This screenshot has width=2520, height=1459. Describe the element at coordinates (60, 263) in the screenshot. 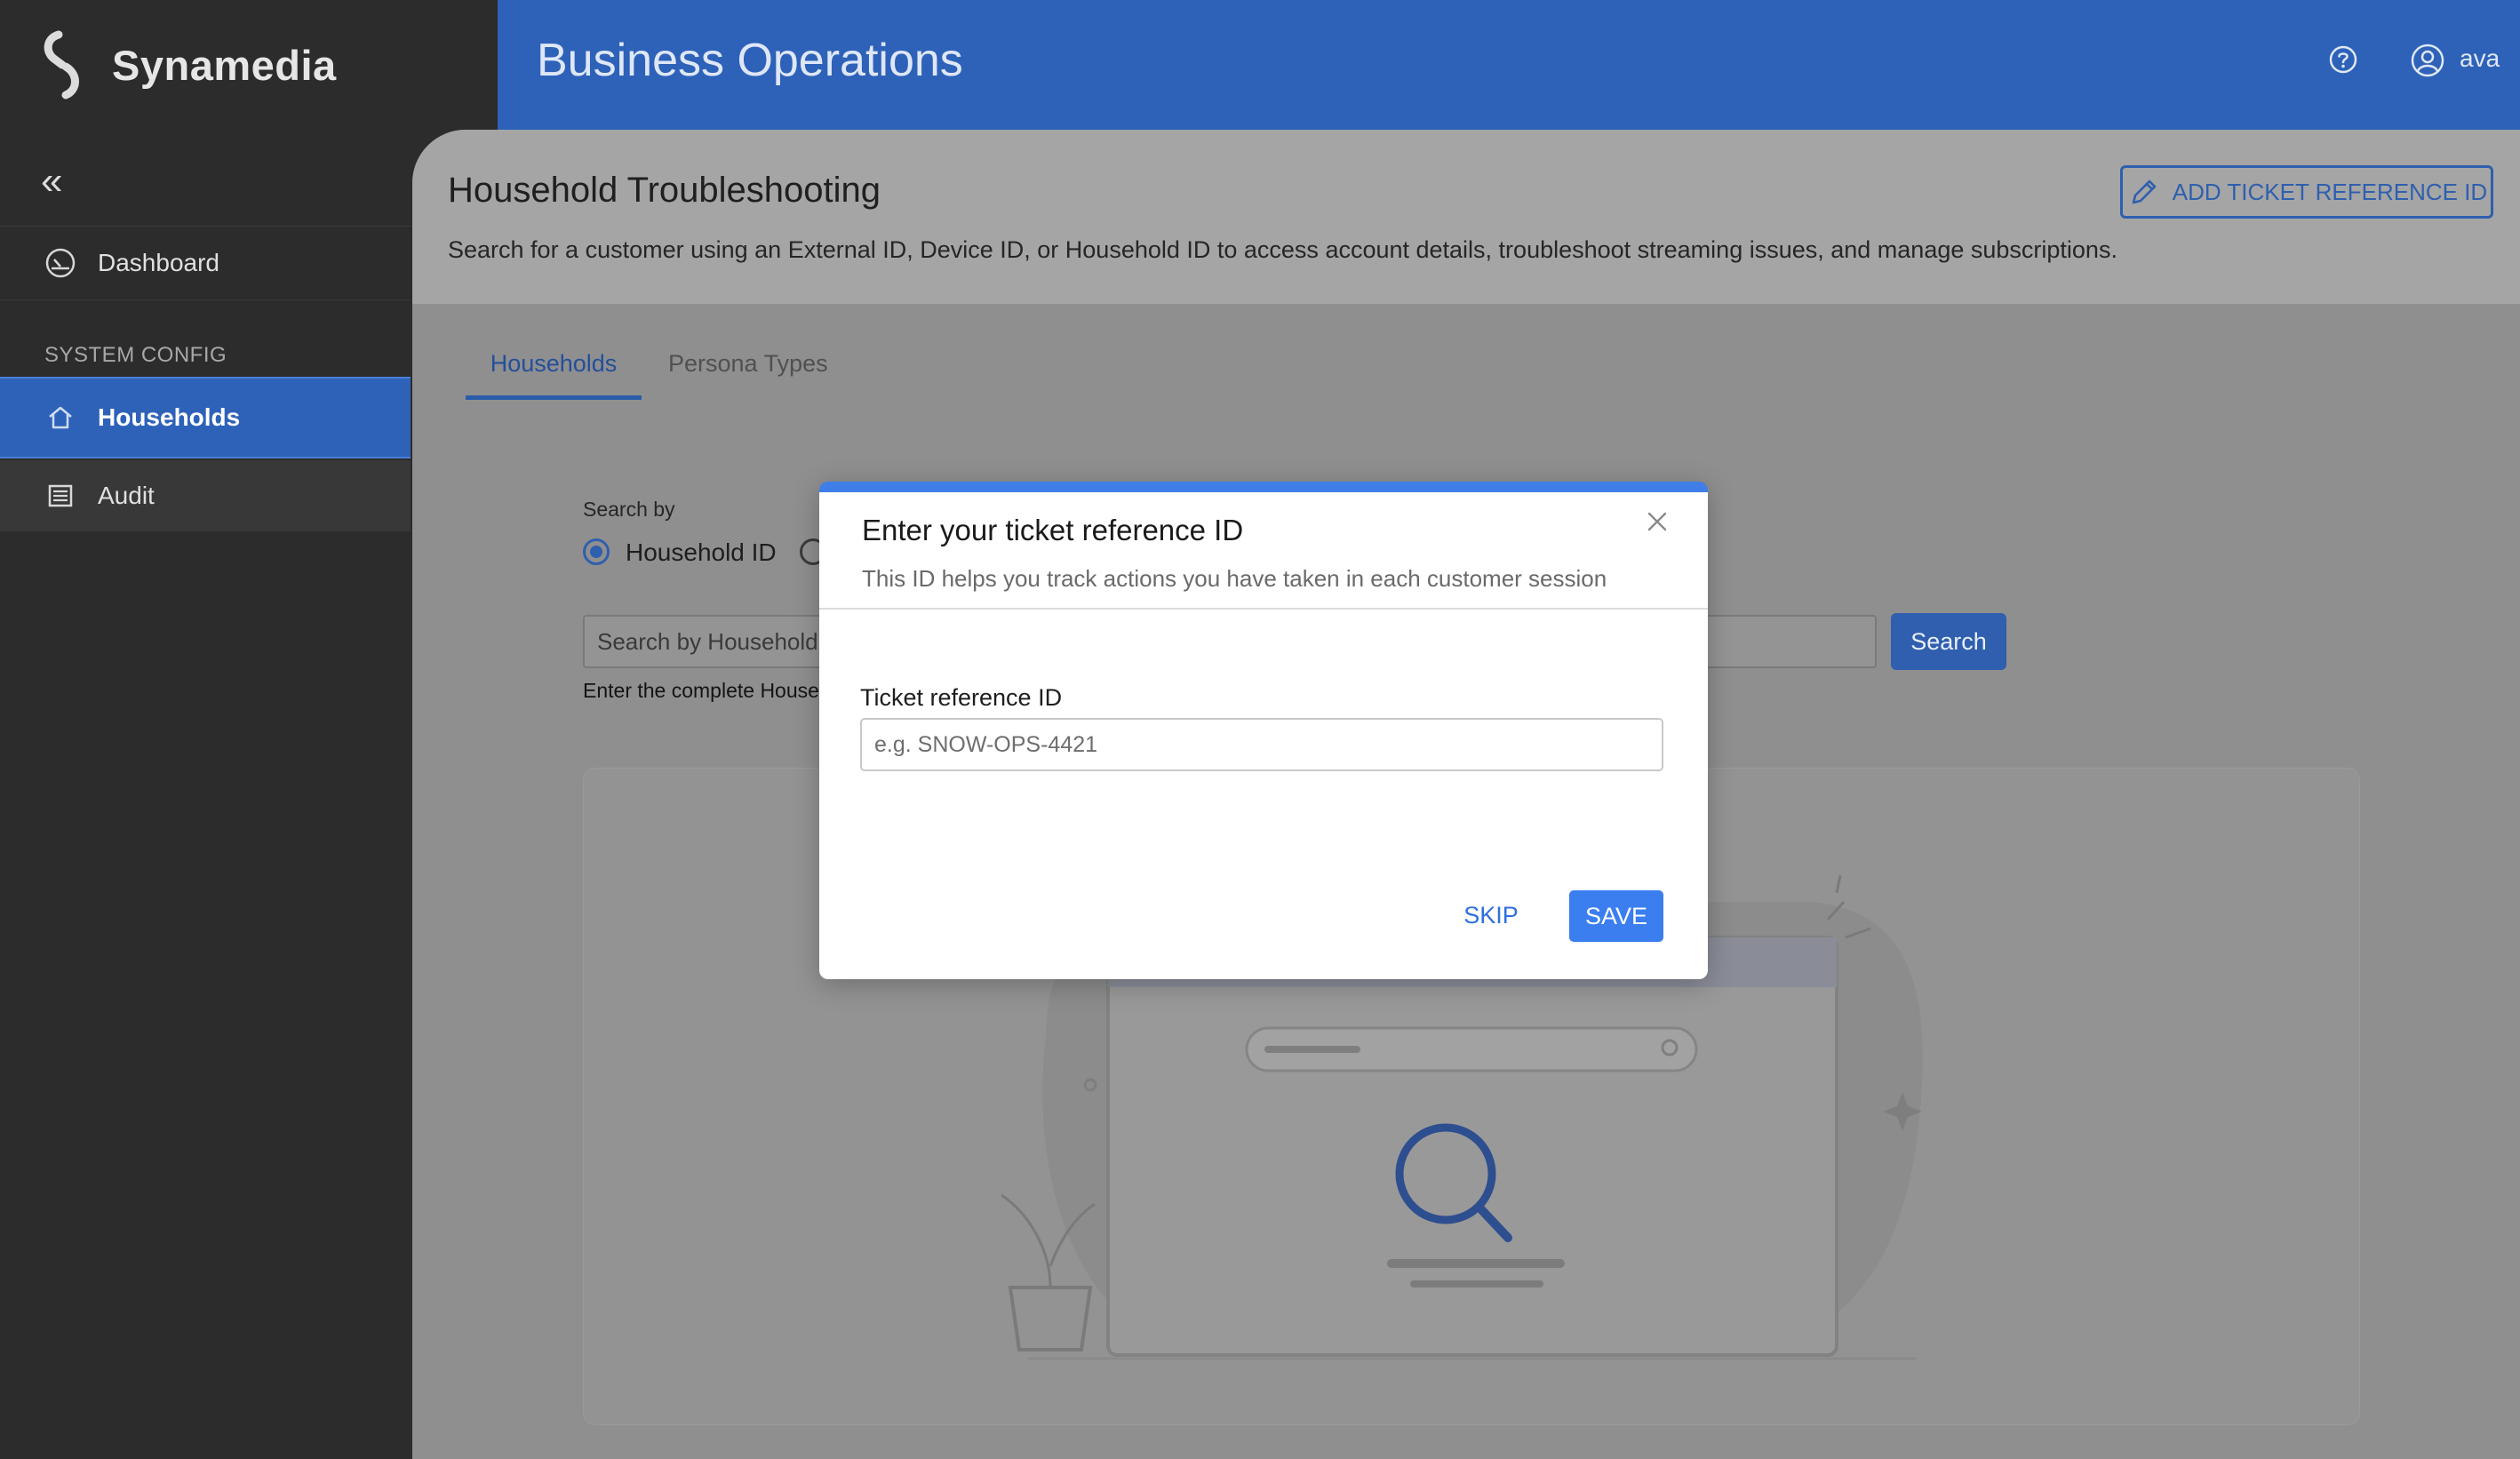

I see `gauge-icon` at that location.